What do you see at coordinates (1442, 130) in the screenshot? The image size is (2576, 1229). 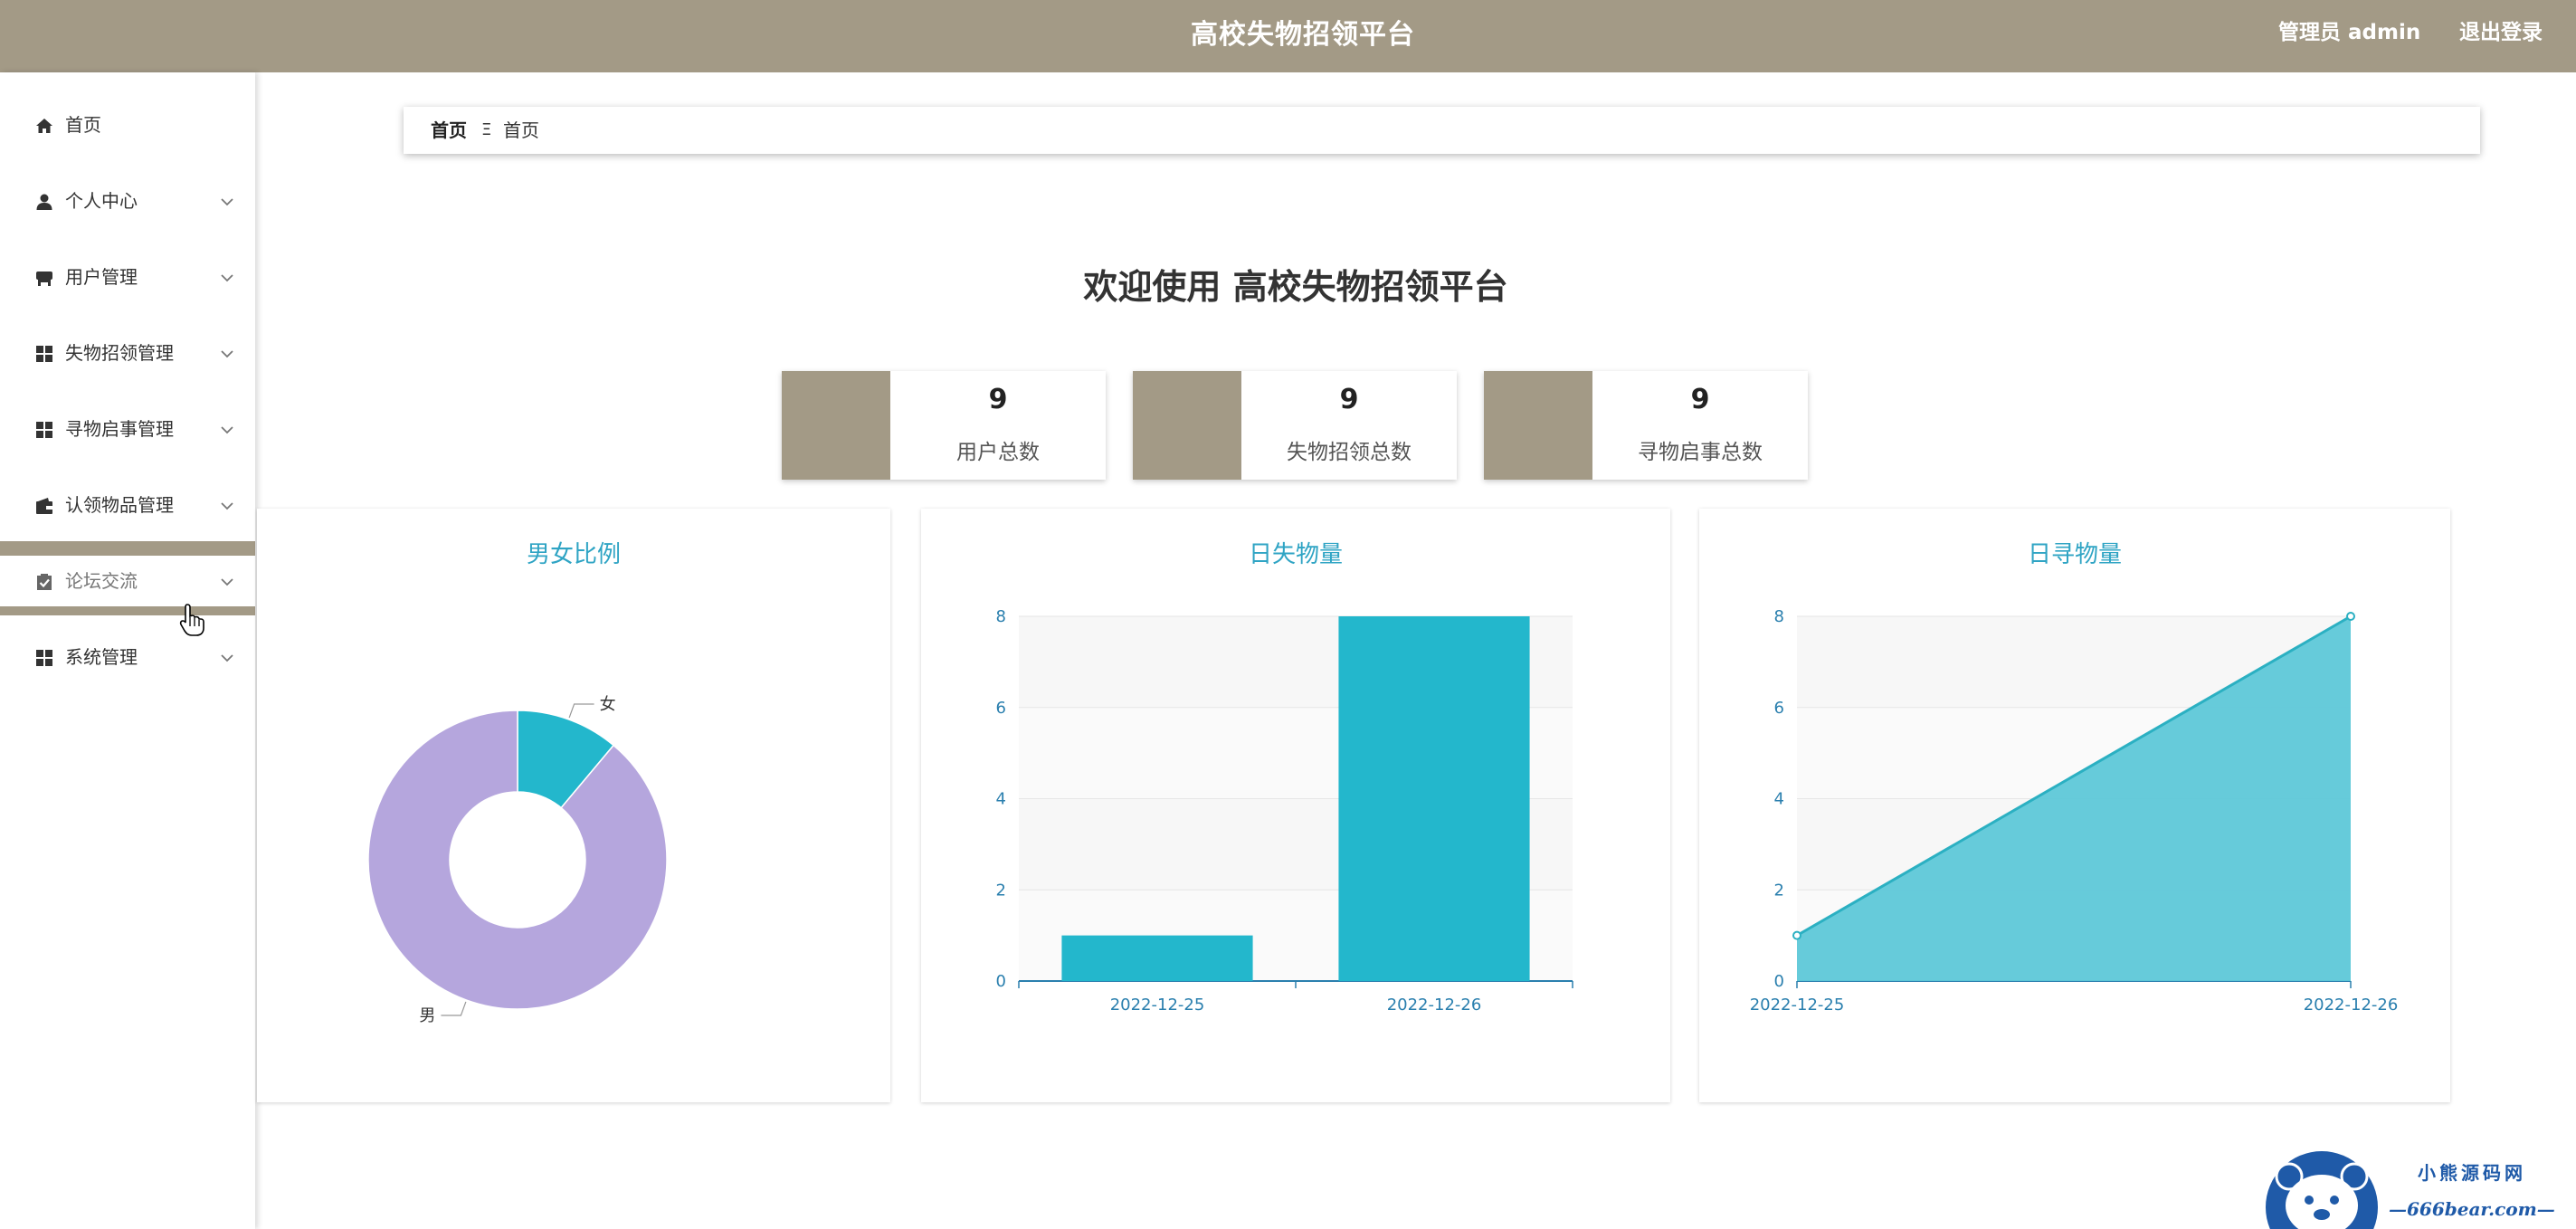 I see `breadcrumb: 首页 Ξ 首页` at bounding box center [1442, 130].